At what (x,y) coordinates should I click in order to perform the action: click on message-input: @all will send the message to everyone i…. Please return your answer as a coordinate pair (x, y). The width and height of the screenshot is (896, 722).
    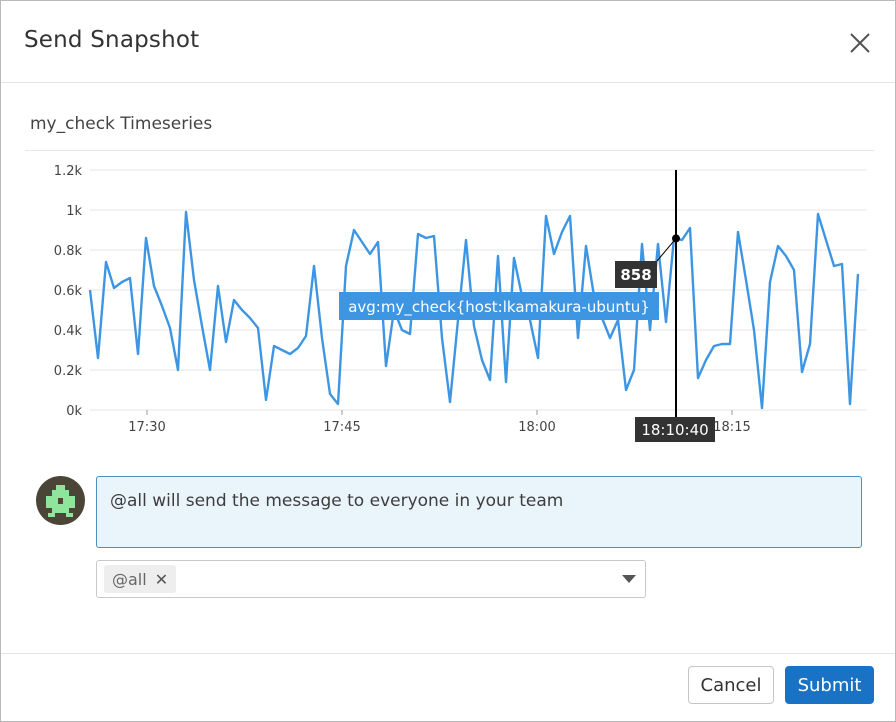
    Looking at the image, I should click on (479, 512).